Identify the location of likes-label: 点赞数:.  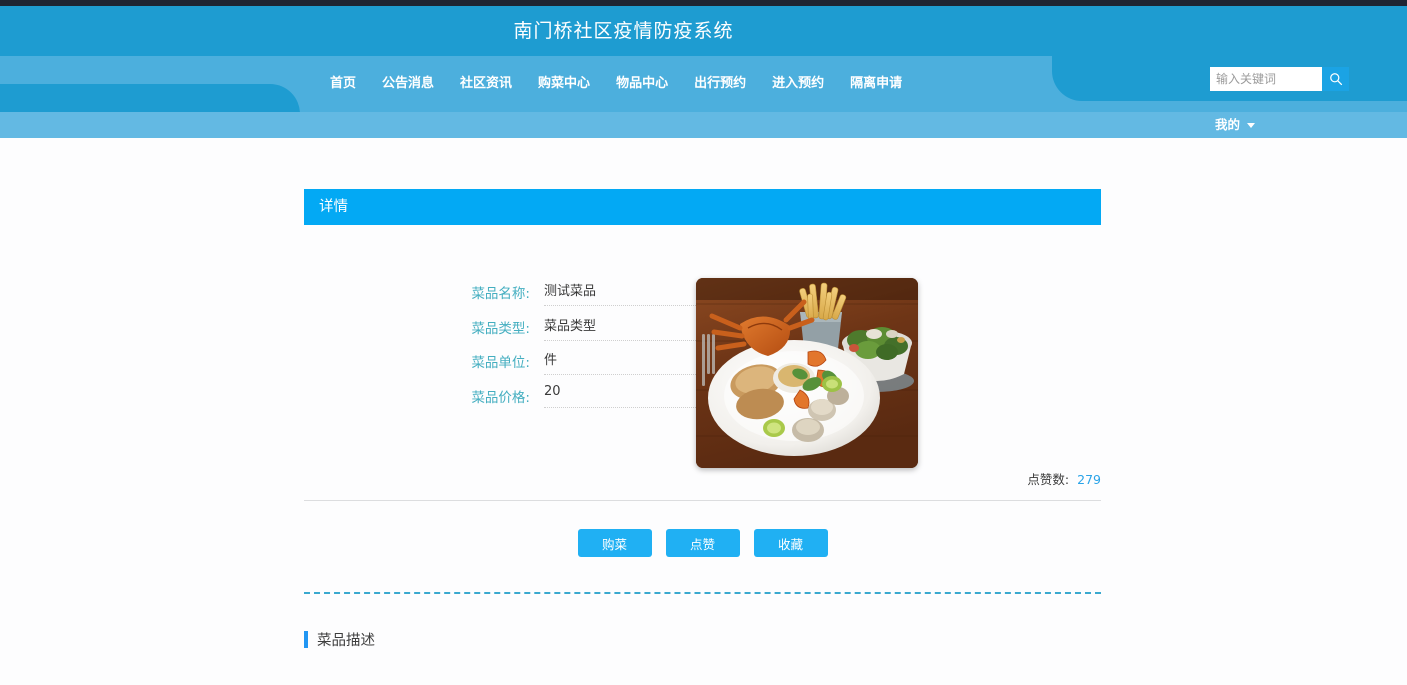
(1048, 479).